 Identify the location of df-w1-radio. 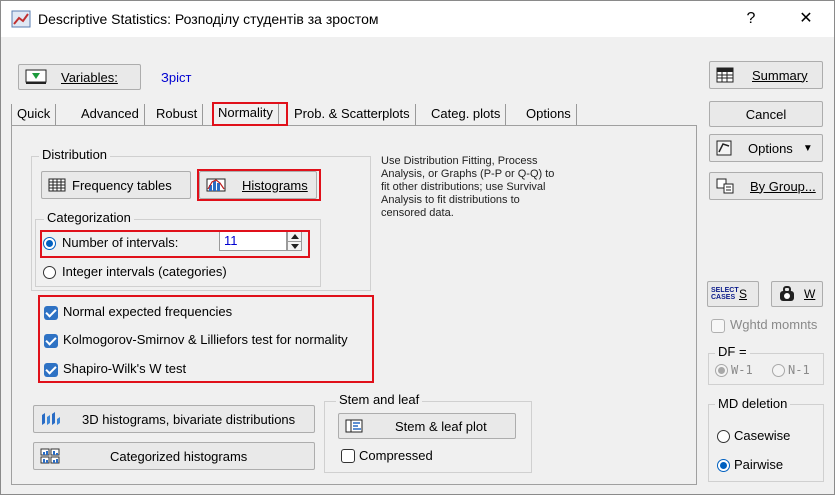
(721, 370).